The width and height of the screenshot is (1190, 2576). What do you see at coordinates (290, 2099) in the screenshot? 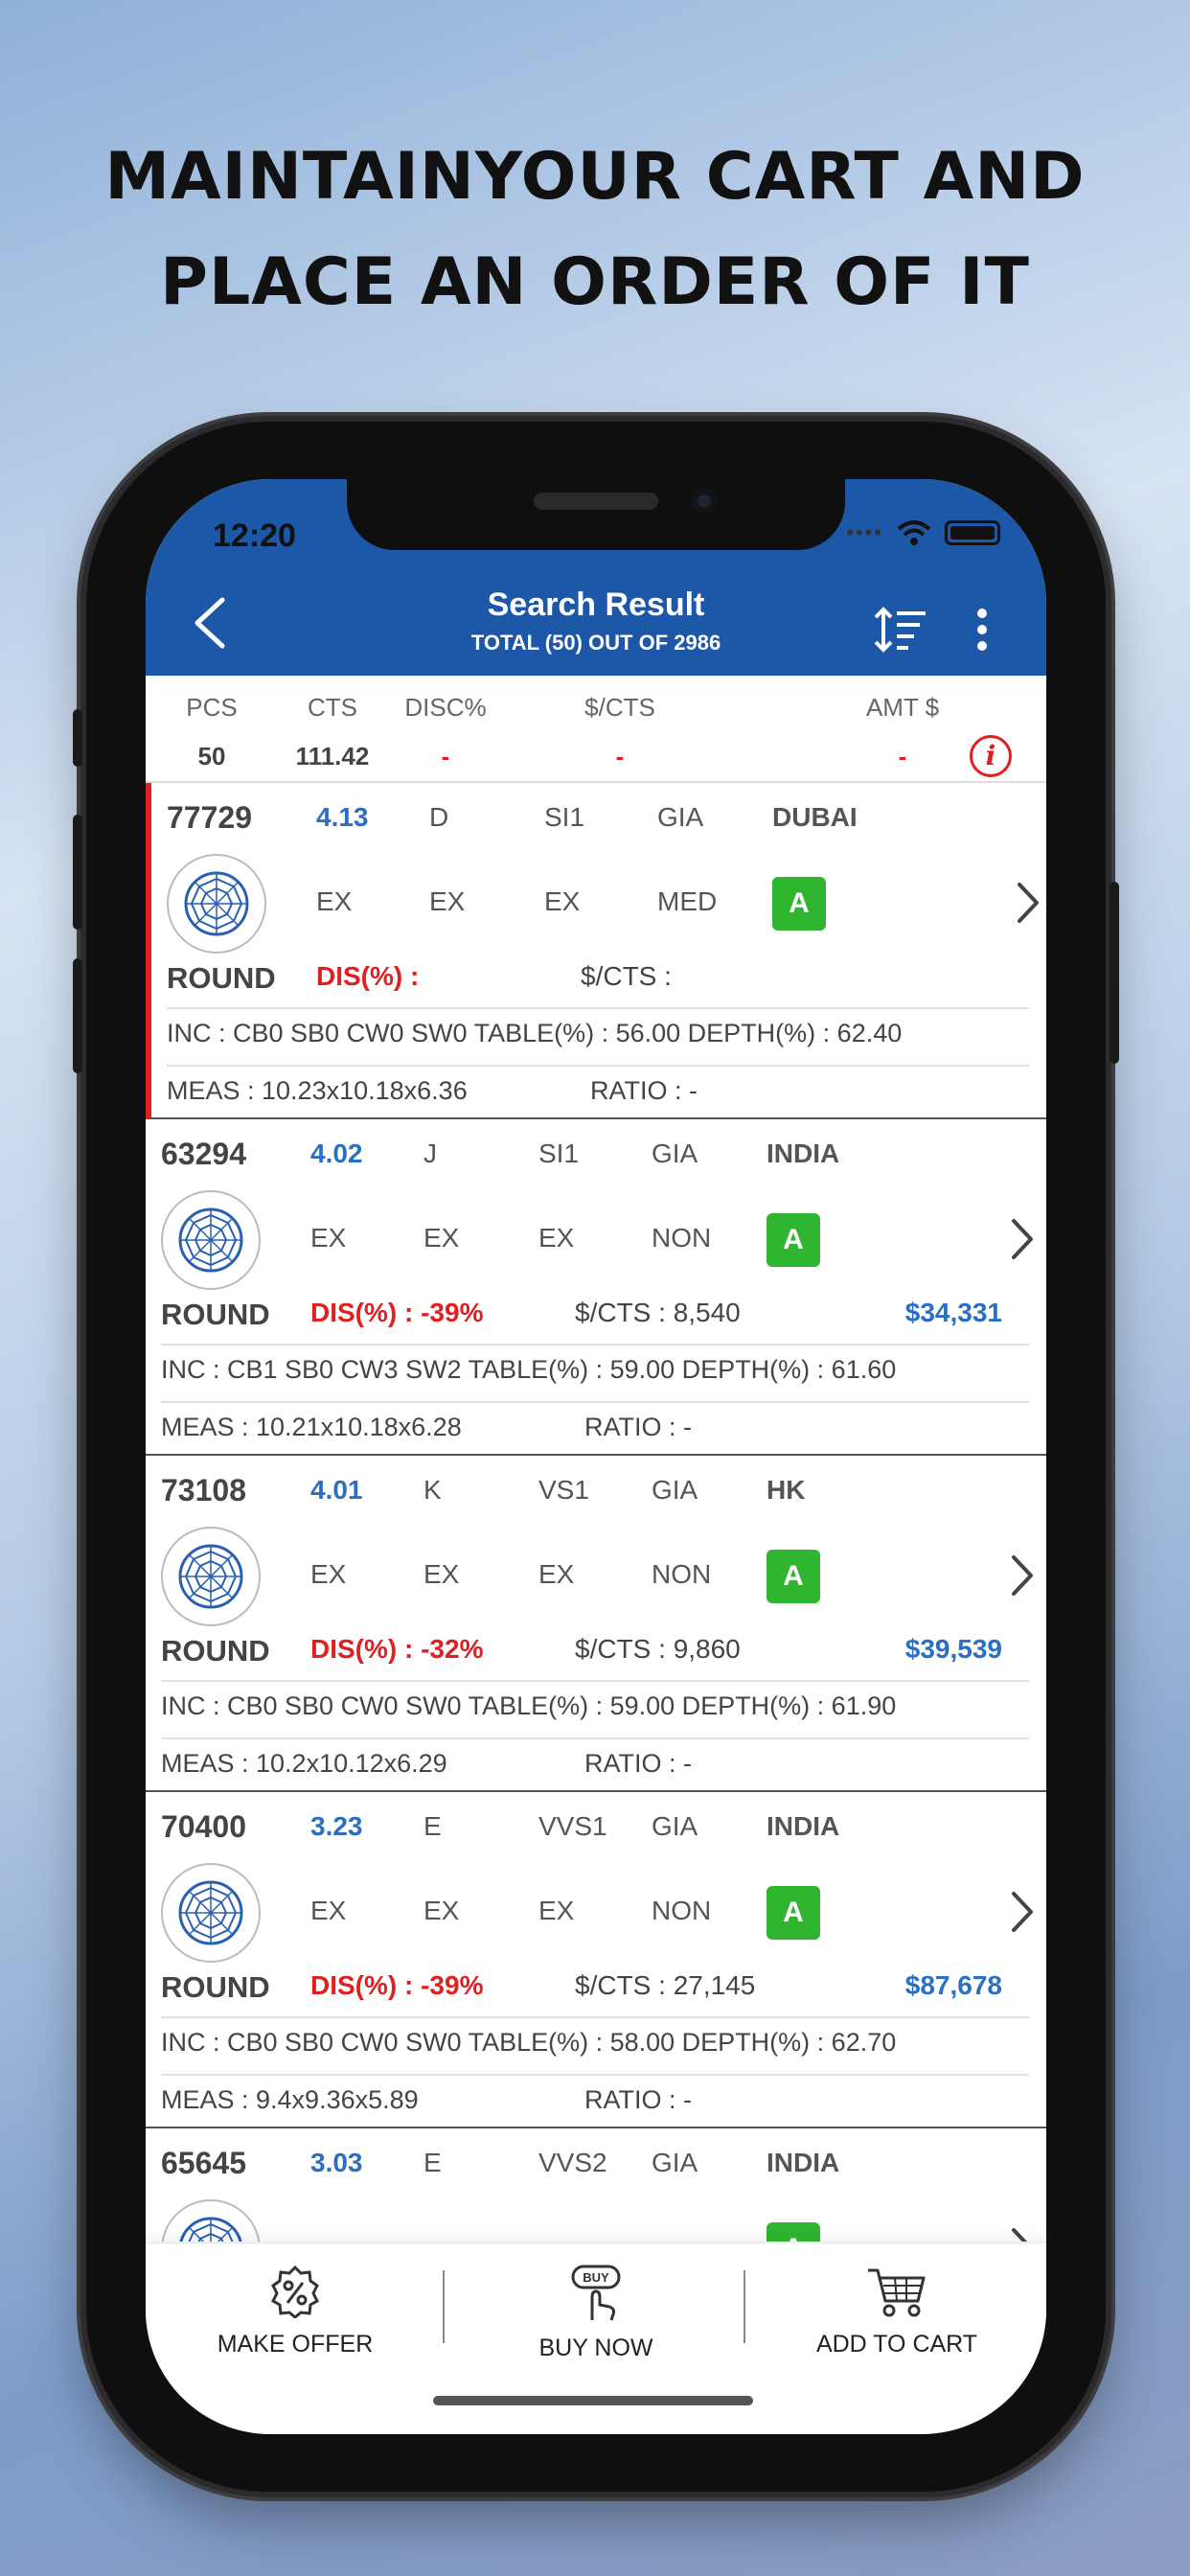
I see `stone-measurements: MEAS : 9.4x9.36x5.89` at bounding box center [290, 2099].